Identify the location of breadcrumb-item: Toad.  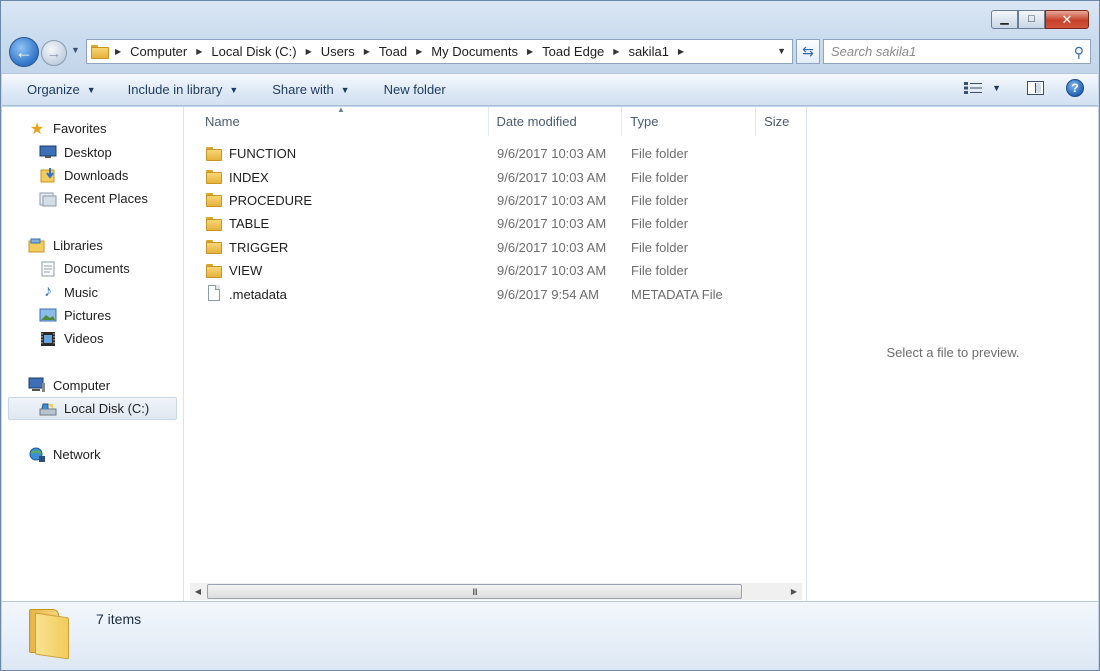
(393, 51).